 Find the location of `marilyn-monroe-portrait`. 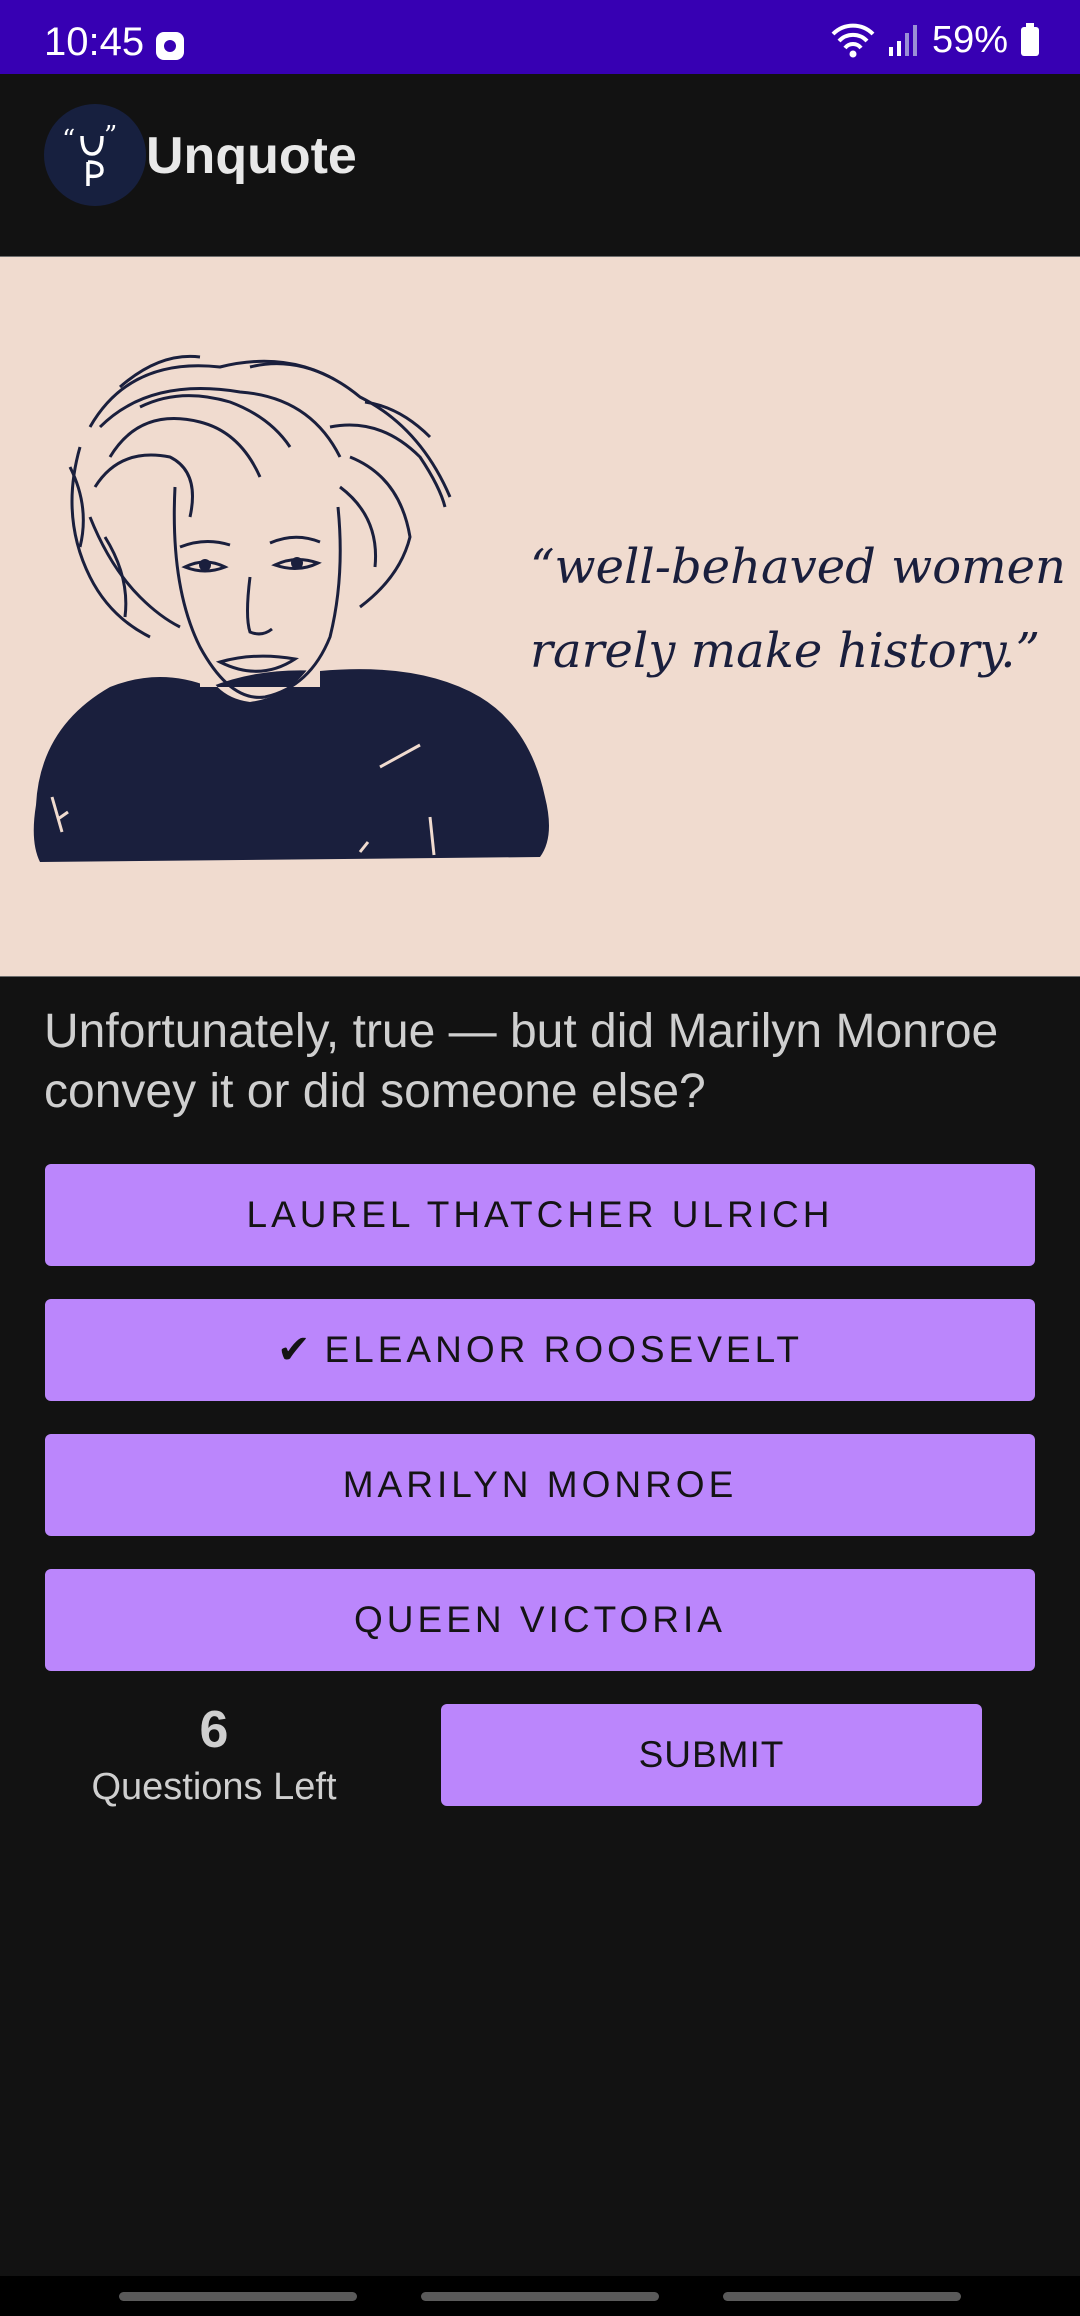

marilyn-monroe-portrait is located at coordinates (291, 608).